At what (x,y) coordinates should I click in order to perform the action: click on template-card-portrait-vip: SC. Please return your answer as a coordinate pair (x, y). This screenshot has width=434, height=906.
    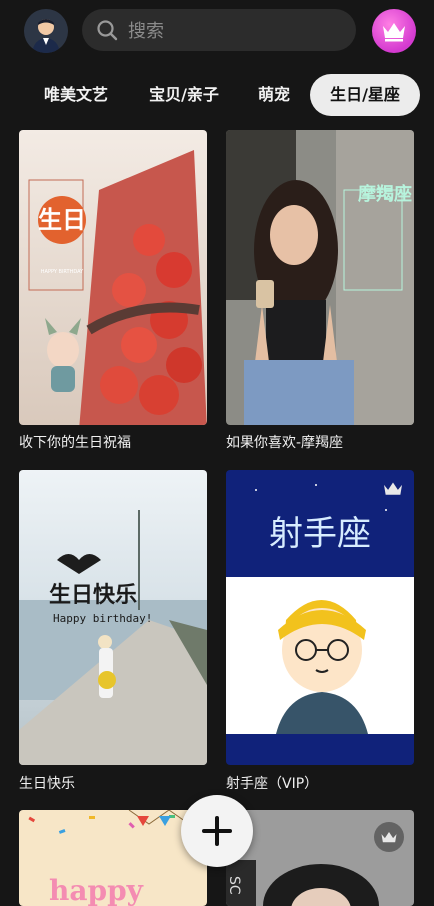
    Looking at the image, I should click on (320, 858).